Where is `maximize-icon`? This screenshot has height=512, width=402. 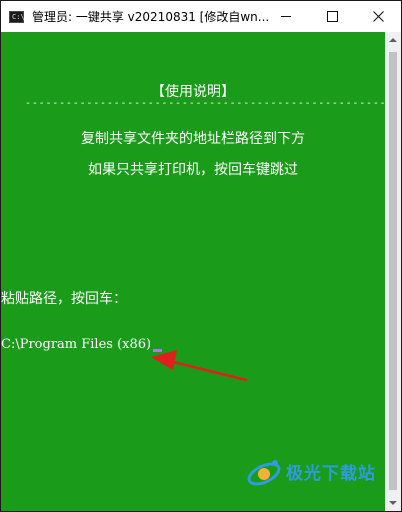 maximize-icon is located at coordinates (332, 16).